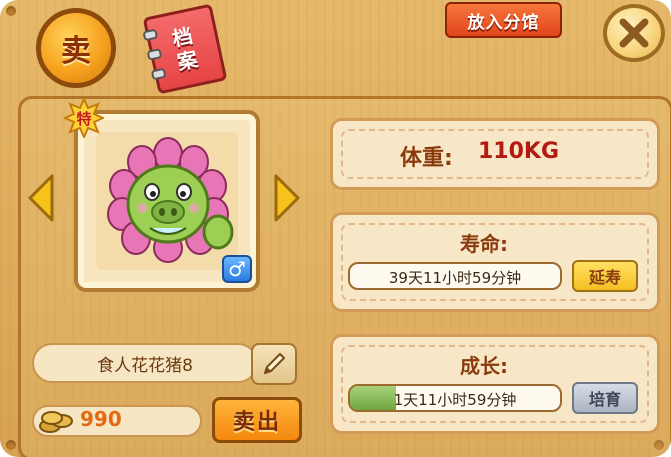 This screenshot has height=457, width=671. I want to click on tab-archive: 档 案, so click(185, 49).